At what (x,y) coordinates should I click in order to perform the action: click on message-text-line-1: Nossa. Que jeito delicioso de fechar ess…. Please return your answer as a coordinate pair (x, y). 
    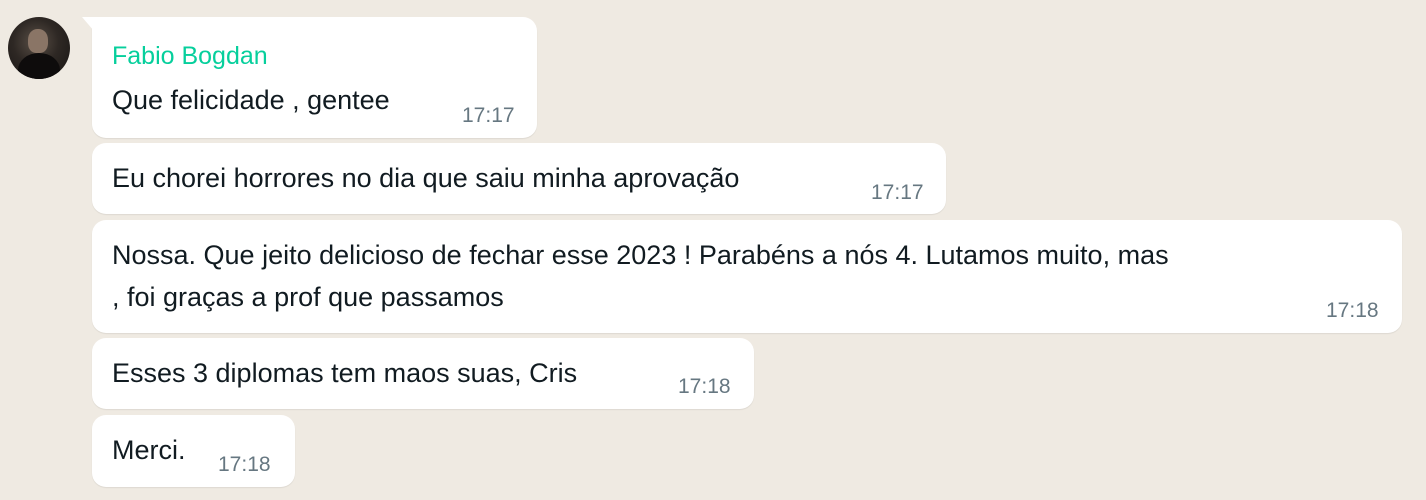
    Looking at the image, I should click on (640, 255).